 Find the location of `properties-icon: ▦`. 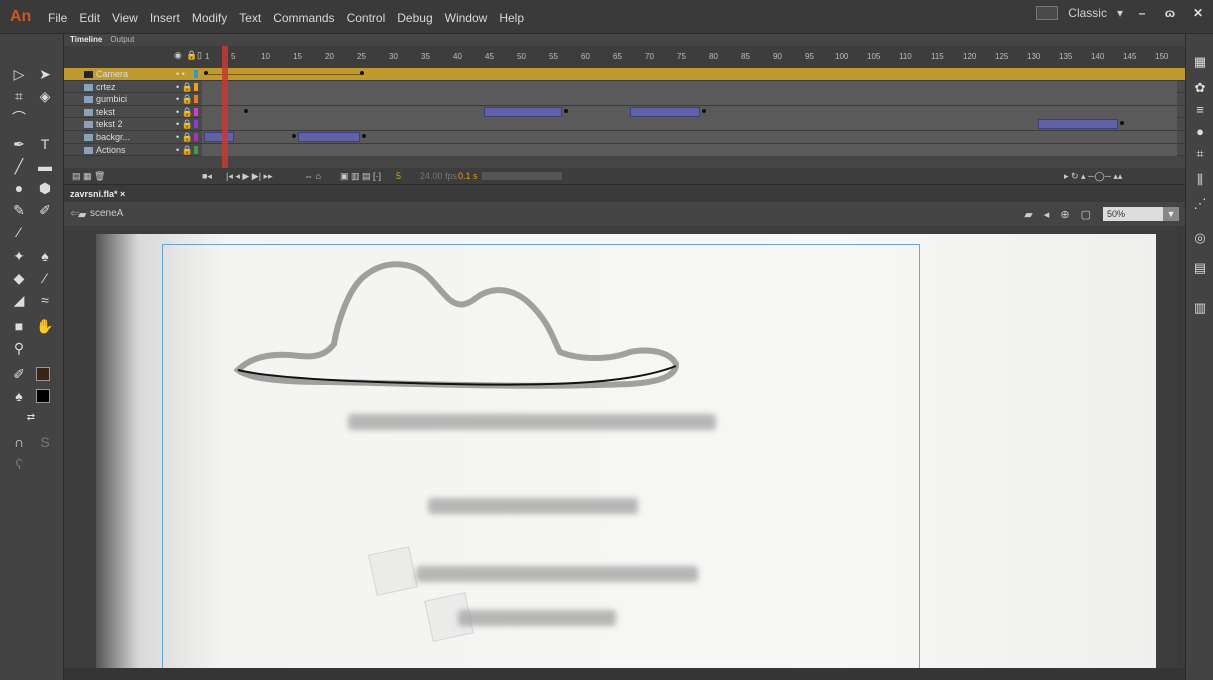

properties-icon: ▦ is located at coordinates (1200, 62).